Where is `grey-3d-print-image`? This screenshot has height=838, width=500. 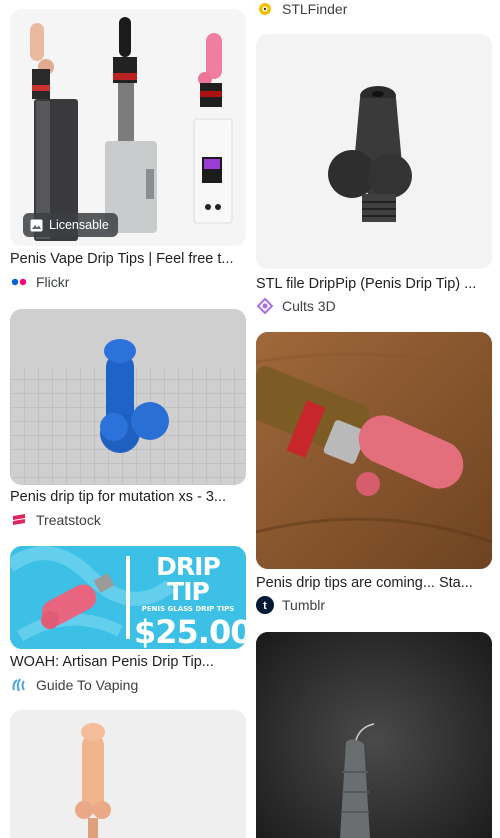
grey-3d-print-image is located at coordinates (374, 735).